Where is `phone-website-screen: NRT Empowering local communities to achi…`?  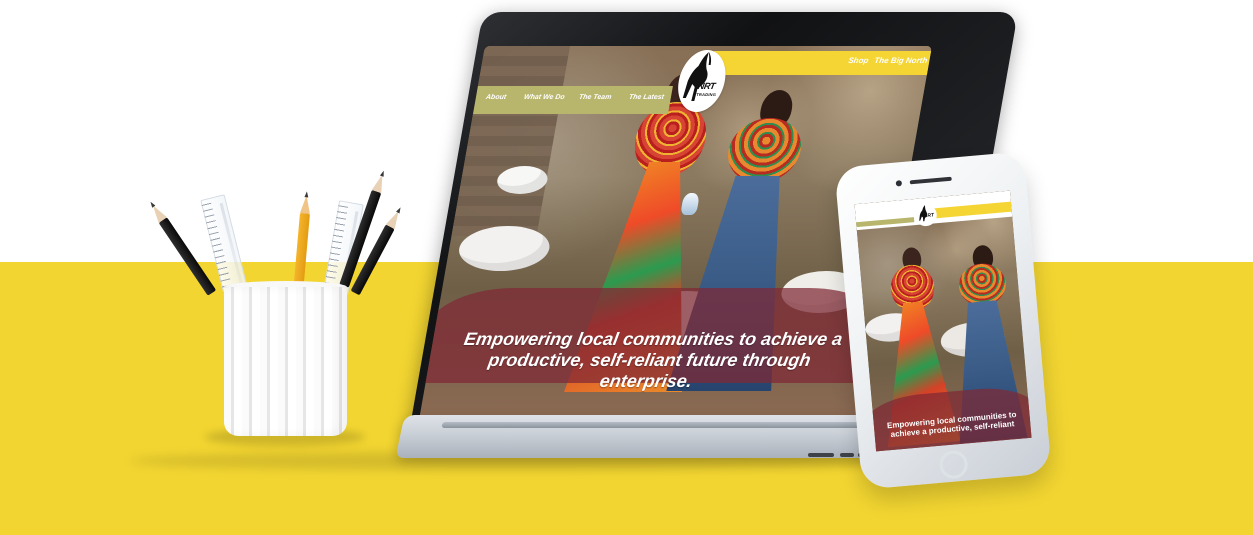 phone-website-screen: NRT Empowering local communities to achi… is located at coordinates (943, 321).